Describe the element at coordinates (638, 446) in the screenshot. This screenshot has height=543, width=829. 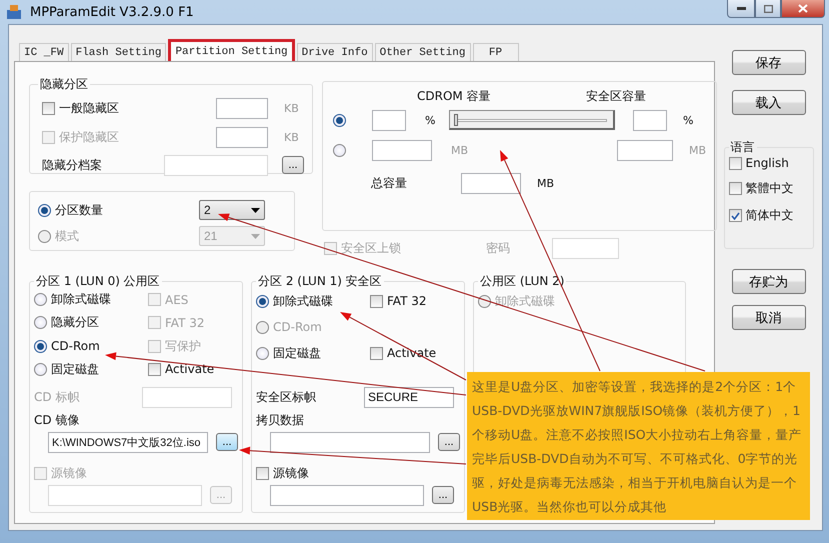
I see `annotation-note: 这里是U盘分区、加密等设置，我选择的是2个分区：1个USB-DVD光驱放WIN7旗舰版ISO镜像（装机方便了），1个移动U盘。注意不必按照ISO大小拉动右上角容量，量产完毕后USB-DVD自动为不可写、不可格式化、0字节的光驱，好处是病毒无法感染，相当于开机电脑自认为是一个USB光驱。当然你也可以分成其他` at that location.